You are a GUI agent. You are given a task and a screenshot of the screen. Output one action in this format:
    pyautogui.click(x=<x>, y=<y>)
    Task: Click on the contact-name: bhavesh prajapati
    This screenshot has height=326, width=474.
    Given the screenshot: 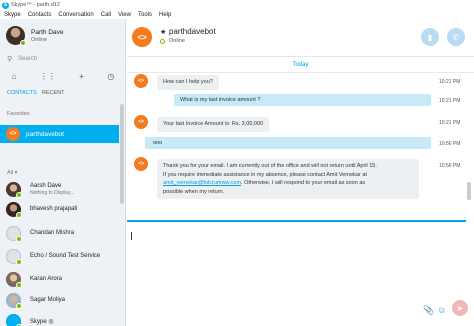 What is the action you would take?
    pyautogui.click(x=54, y=209)
    